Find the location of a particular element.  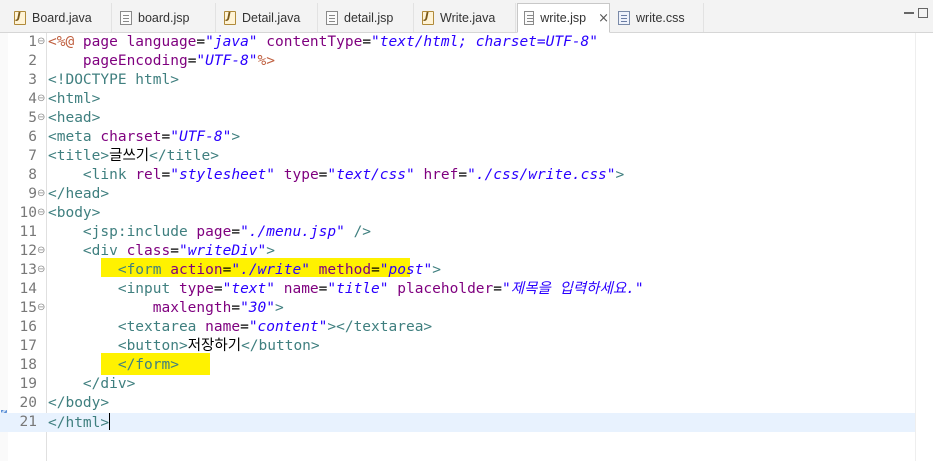

code-token: type is located at coordinates (196, 289).